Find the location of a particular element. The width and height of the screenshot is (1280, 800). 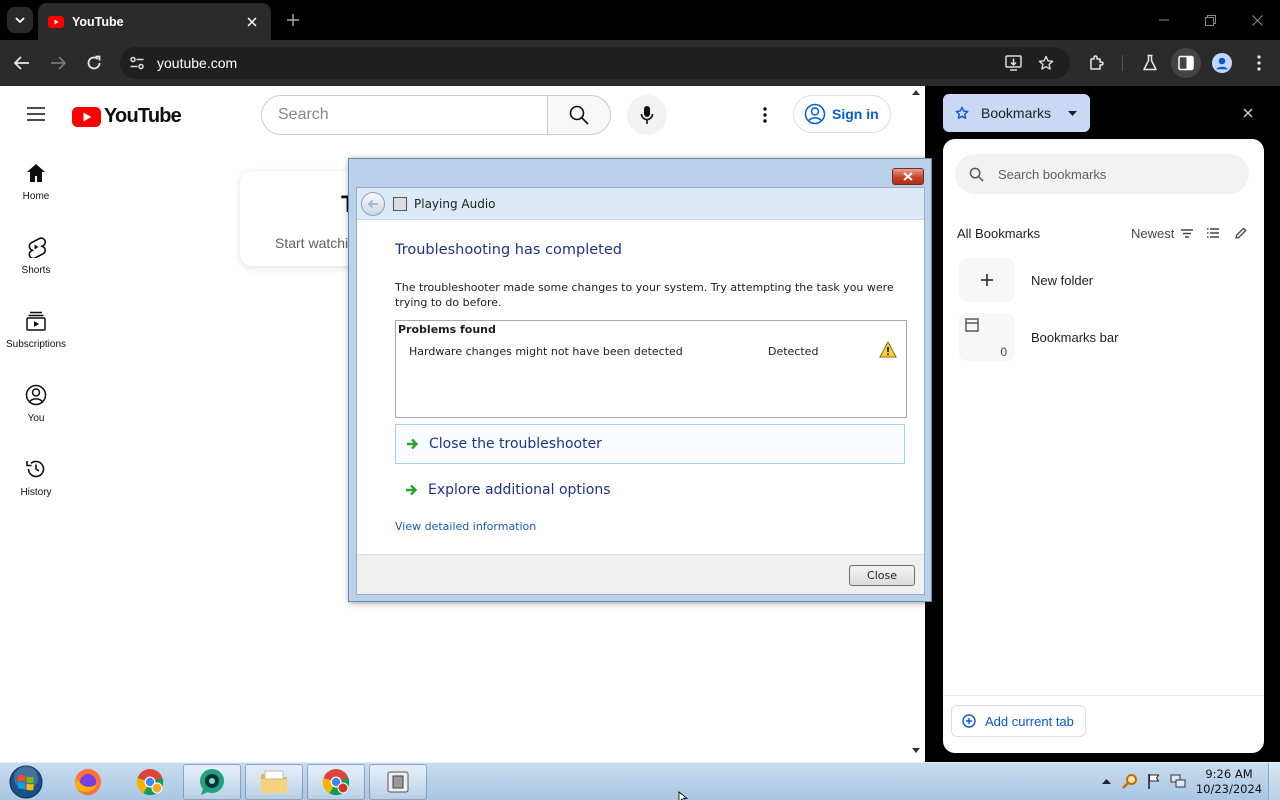

sign-in-button: Sign in is located at coordinates (842, 114).